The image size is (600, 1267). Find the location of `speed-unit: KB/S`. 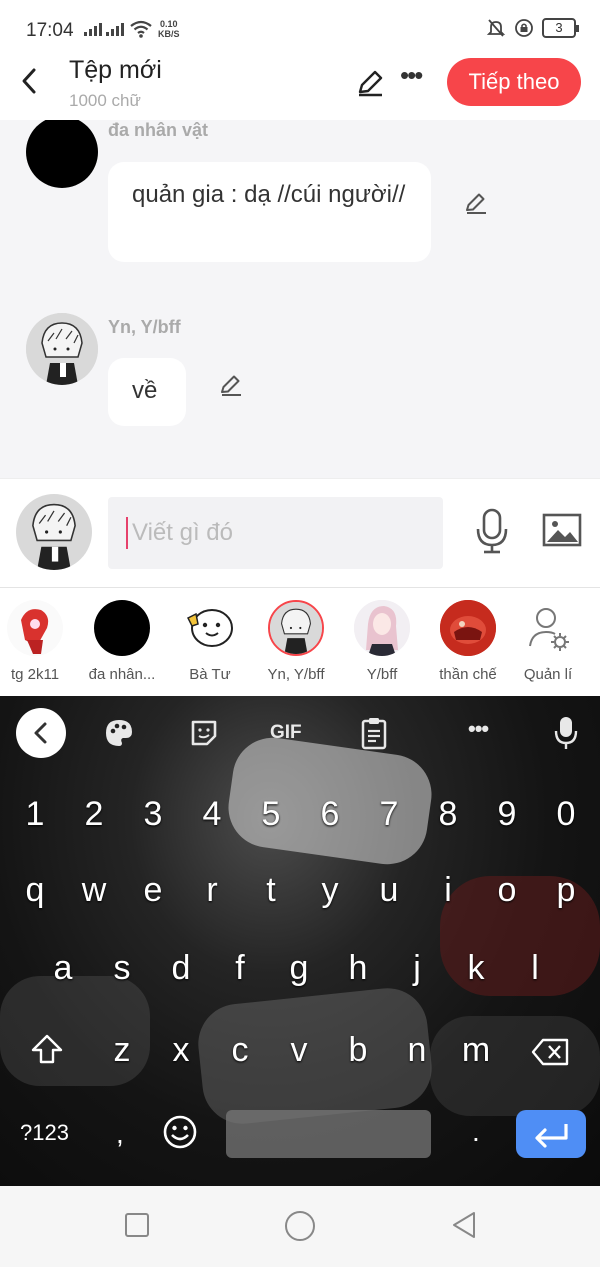

speed-unit: KB/S is located at coordinates (169, 34).